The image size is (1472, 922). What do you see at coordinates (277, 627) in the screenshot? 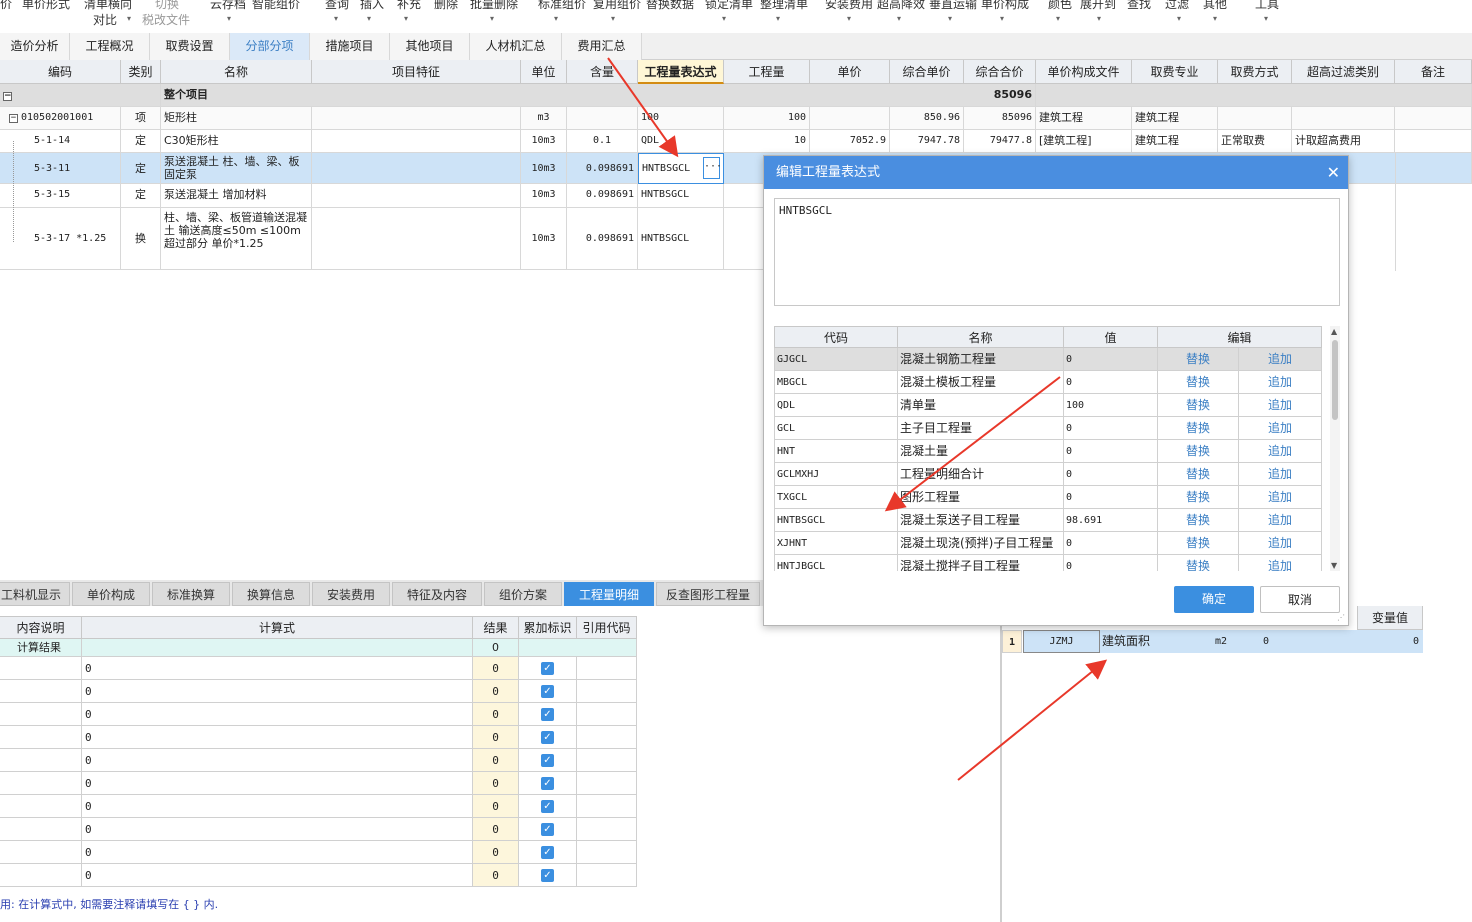
I see `col-header-formula: 计算式` at bounding box center [277, 627].